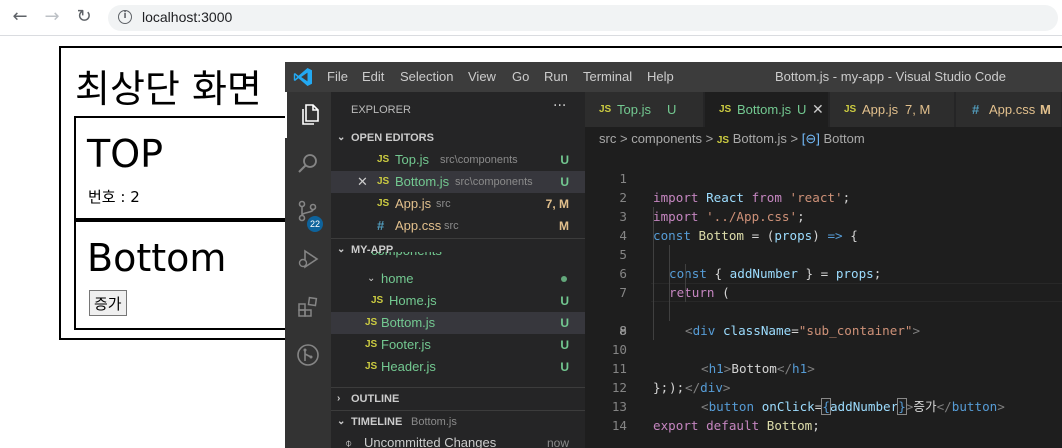 The height and width of the screenshot is (448, 1062). I want to click on file-name: Footer.js, so click(406, 344).